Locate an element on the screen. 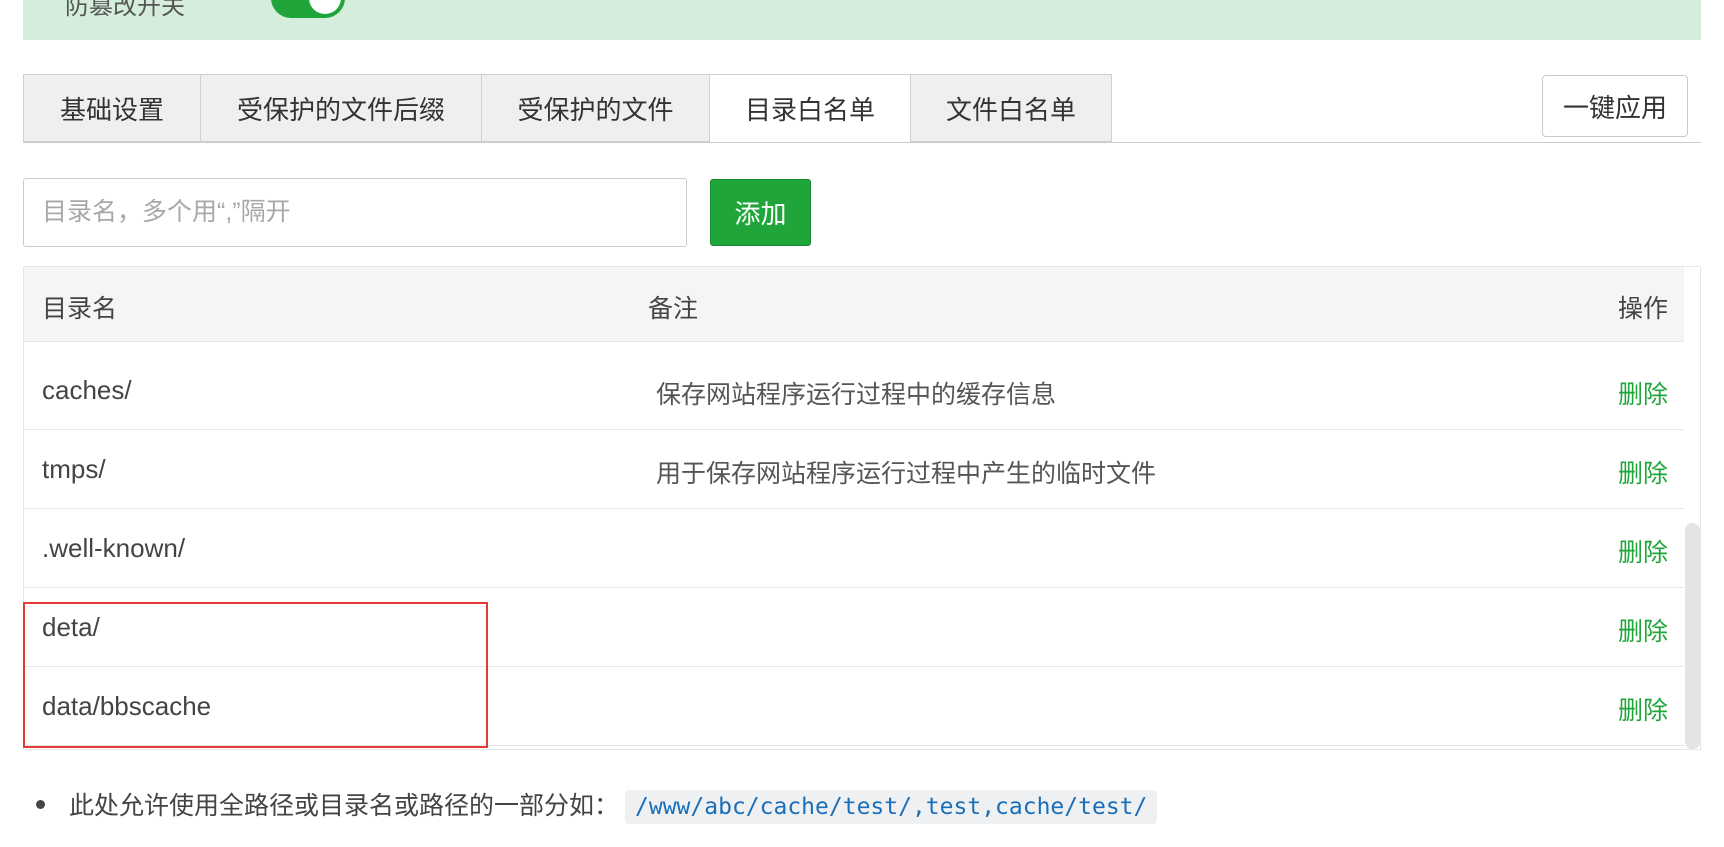 The height and width of the screenshot is (847, 1724). column-header-note: 备注 is located at coordinates (673, 309).